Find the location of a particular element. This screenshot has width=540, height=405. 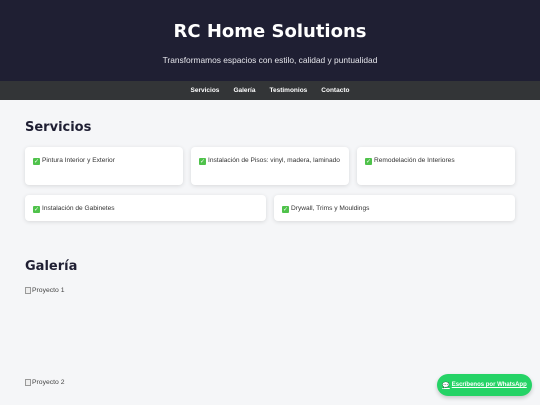

service-label: Remodelación de Interiores is located at coordinates (414, 160).